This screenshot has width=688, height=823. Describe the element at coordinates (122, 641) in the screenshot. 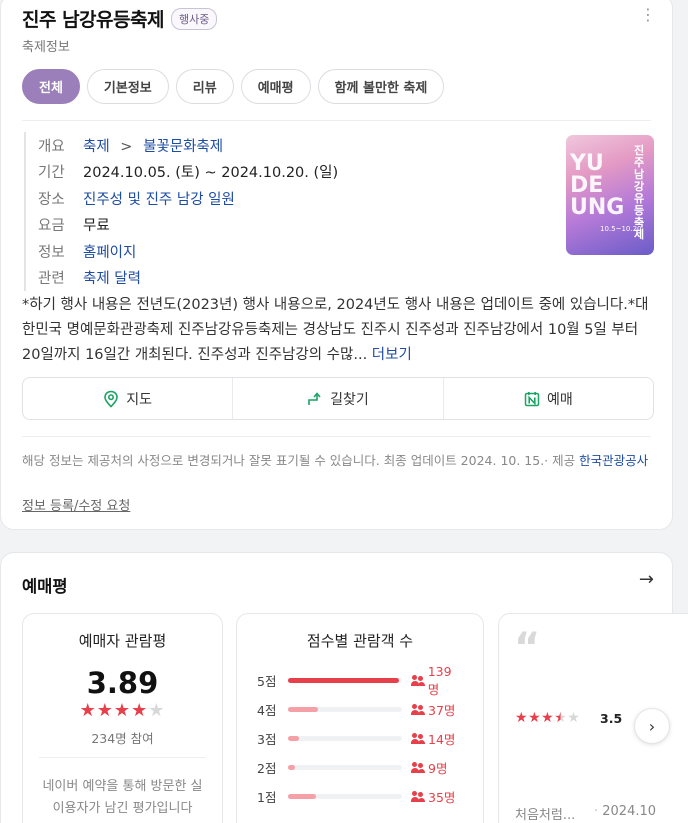

I see `summary-title: 예매자 관람평` at that location.